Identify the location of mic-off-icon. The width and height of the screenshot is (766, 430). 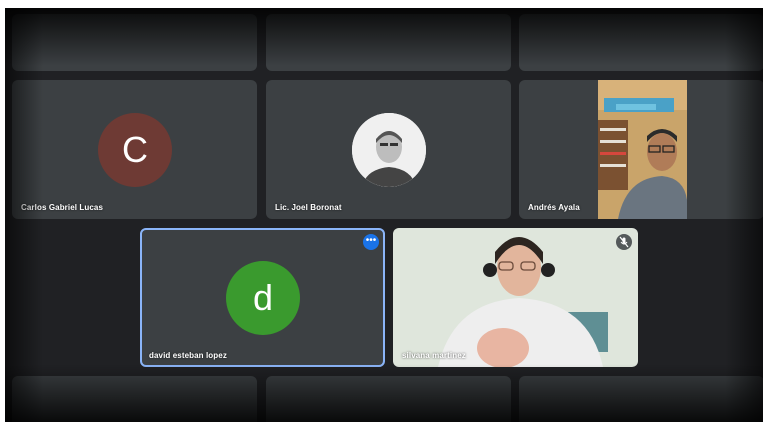
(624, 242).